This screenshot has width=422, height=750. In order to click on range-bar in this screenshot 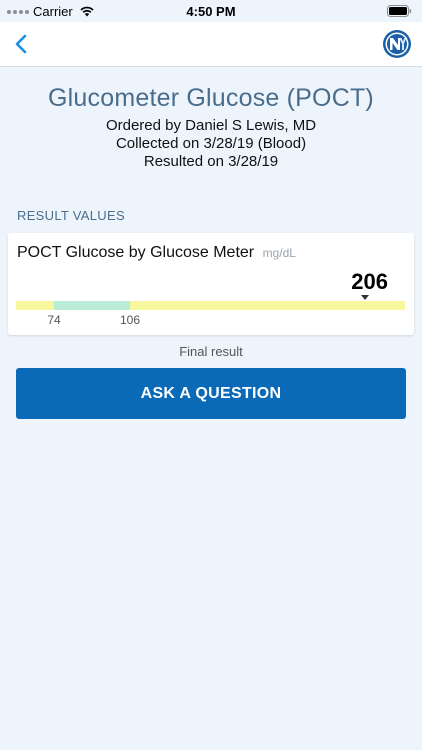, I will do `click(210, 305)`.